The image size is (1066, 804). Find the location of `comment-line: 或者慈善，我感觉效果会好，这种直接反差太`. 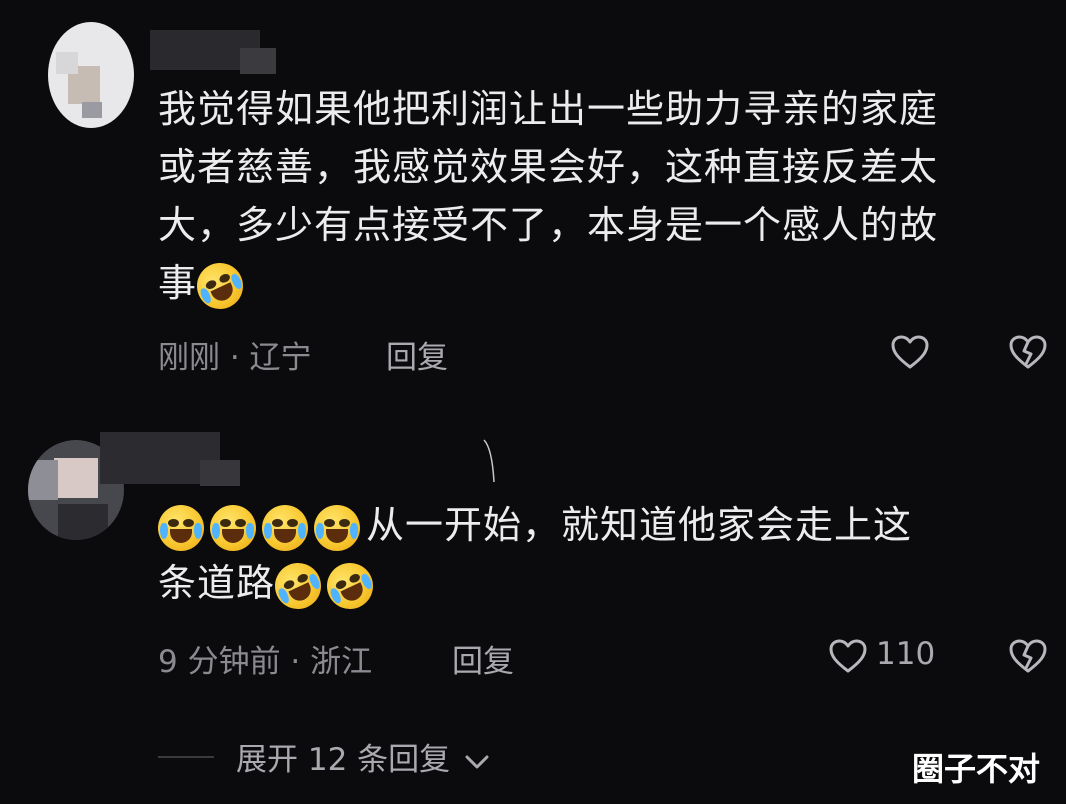

comment-line: 或者慈善，我感觉效果会好，这种直接反差太 is located at coordinates (548, 167).